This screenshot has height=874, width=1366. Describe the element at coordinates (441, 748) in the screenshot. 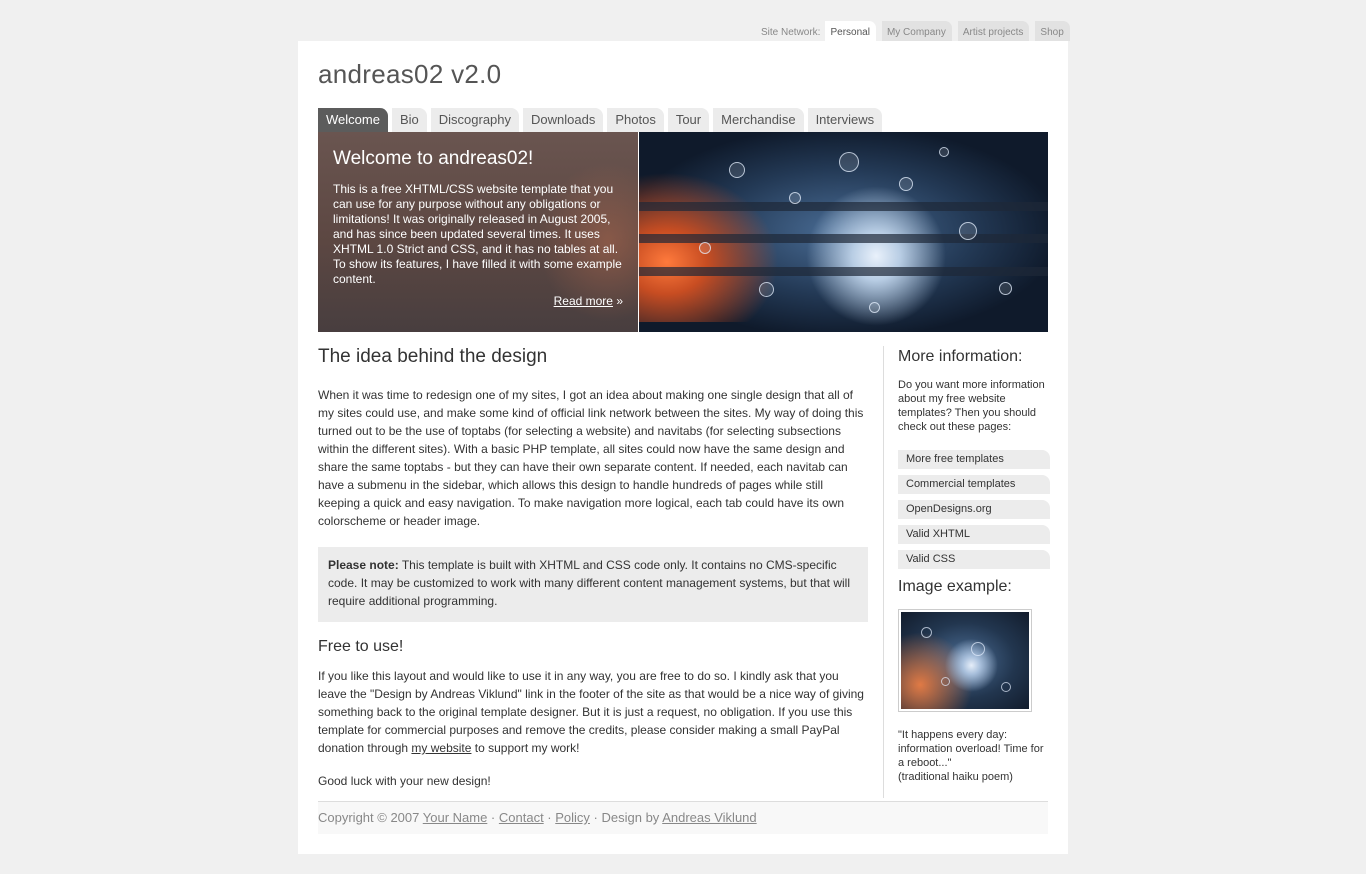

I see `my-website-link: my website` at that location.